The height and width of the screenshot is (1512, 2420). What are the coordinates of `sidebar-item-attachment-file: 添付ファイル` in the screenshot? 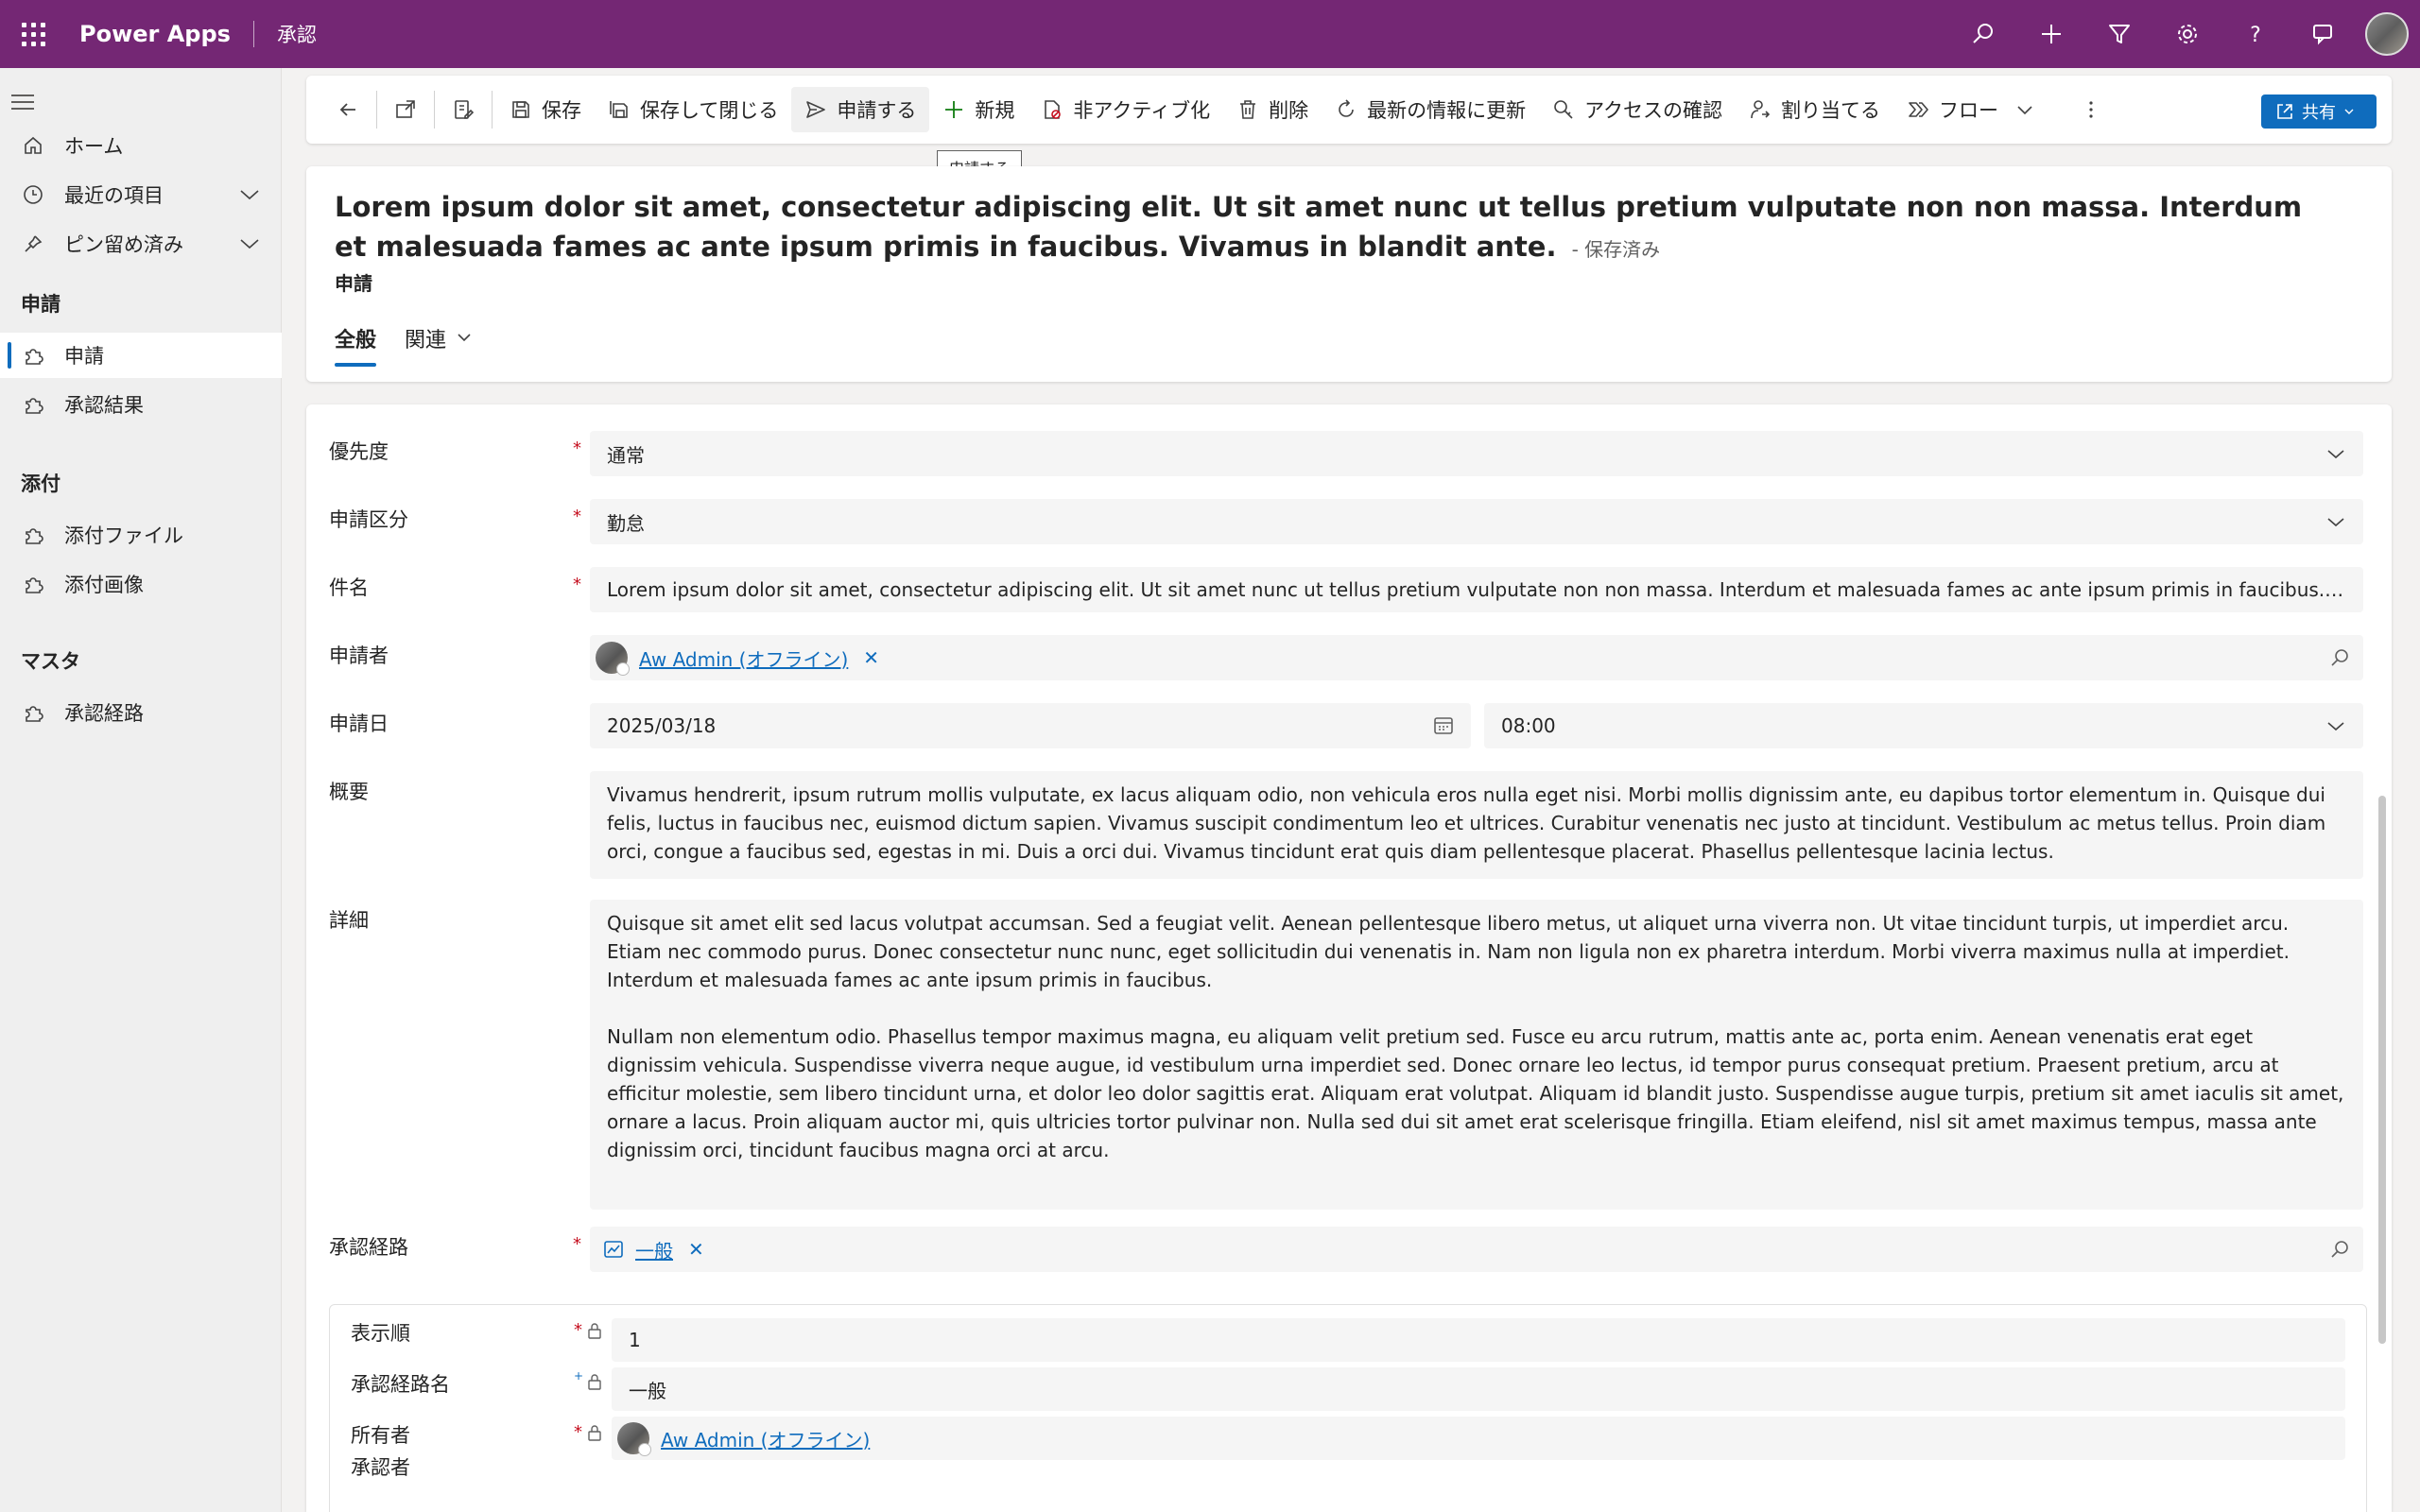 It's located at (141, 535).